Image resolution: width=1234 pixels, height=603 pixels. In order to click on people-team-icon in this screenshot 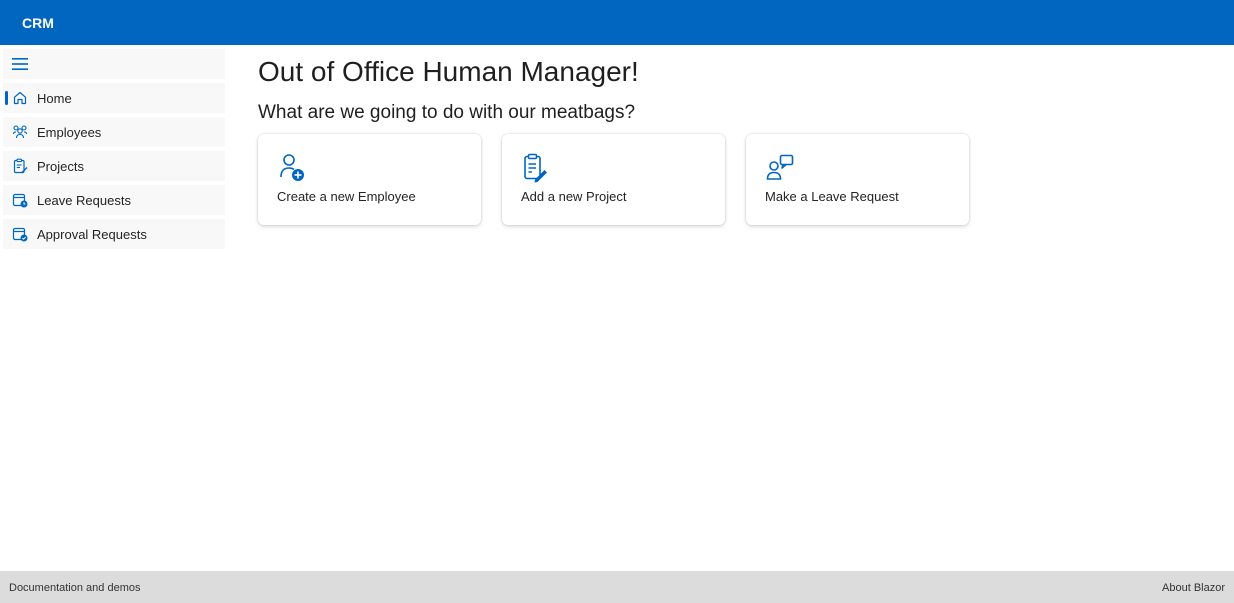, I will do `click(20, 132)`.